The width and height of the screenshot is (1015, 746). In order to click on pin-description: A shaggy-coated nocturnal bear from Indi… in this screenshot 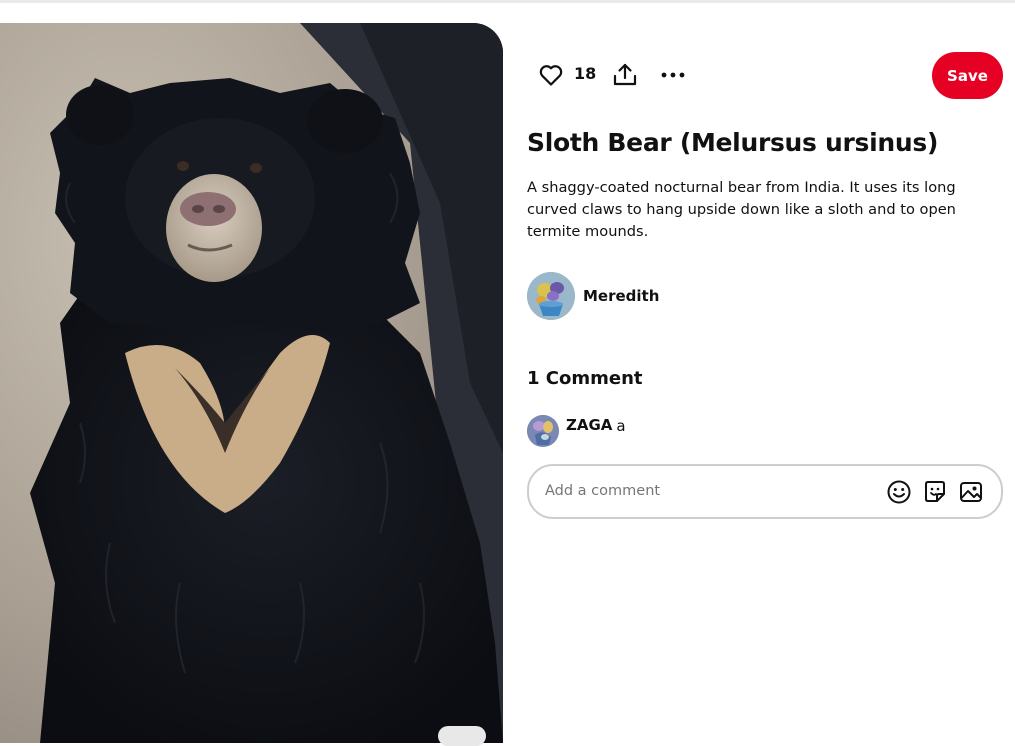, I will do `click(741, 209)`.